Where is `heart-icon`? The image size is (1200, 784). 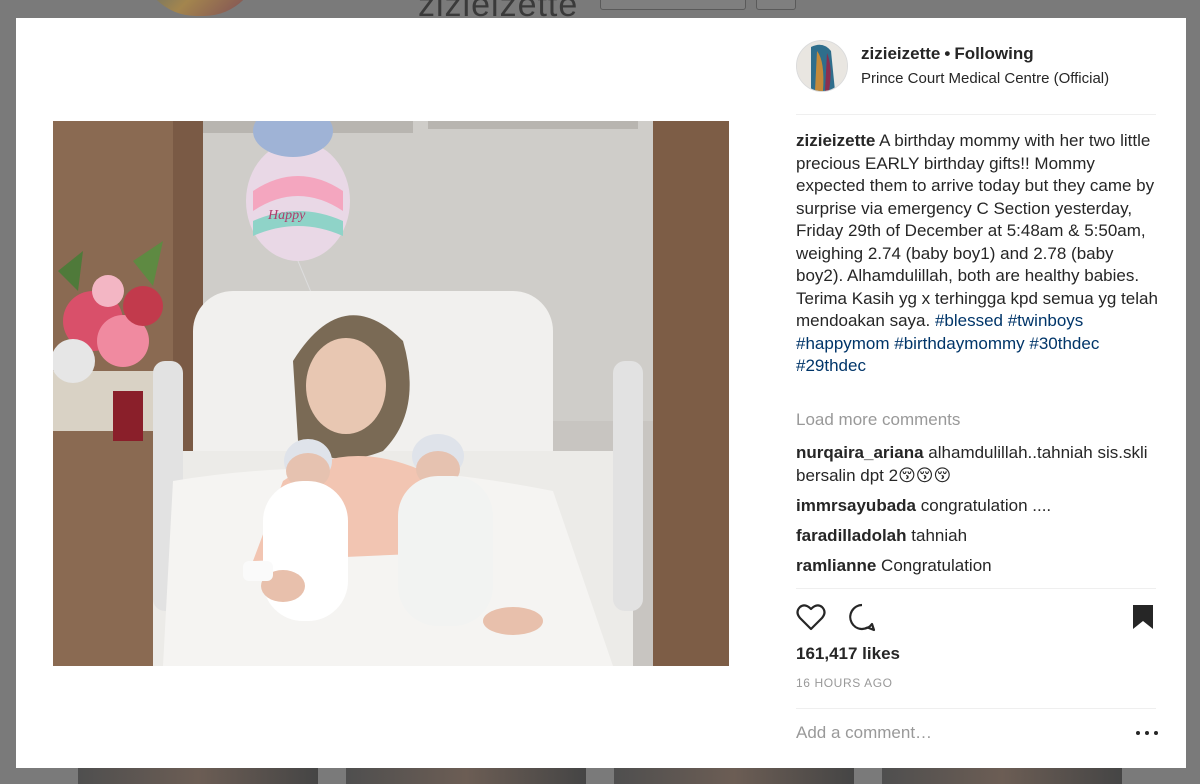
heart-icon is located at coordinates (811, 617).